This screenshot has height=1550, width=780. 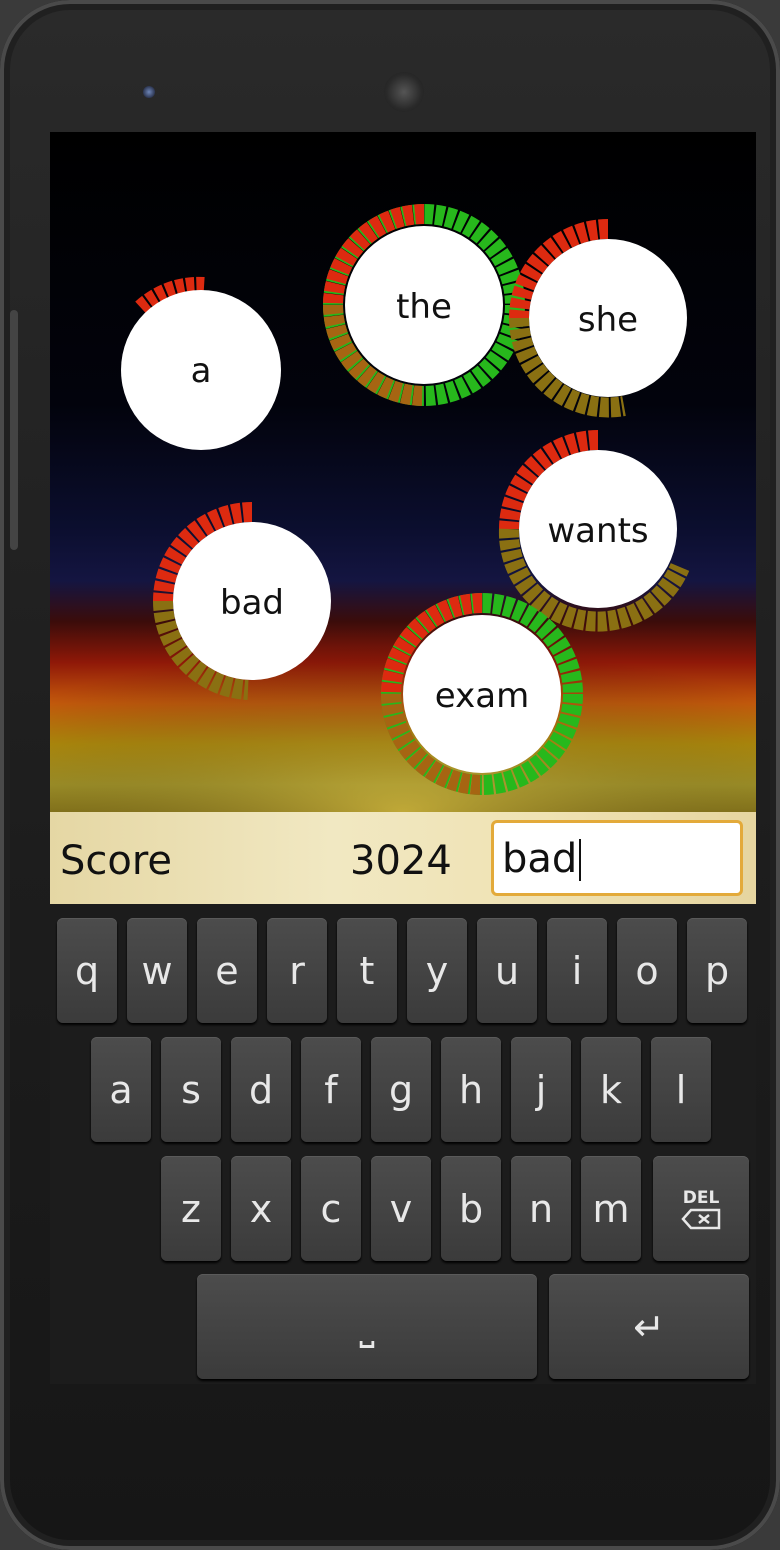 What do you see at coordinates (191, 1208) in the screenshot?
I see `key-z: z` at bounding box center [191, 1208].